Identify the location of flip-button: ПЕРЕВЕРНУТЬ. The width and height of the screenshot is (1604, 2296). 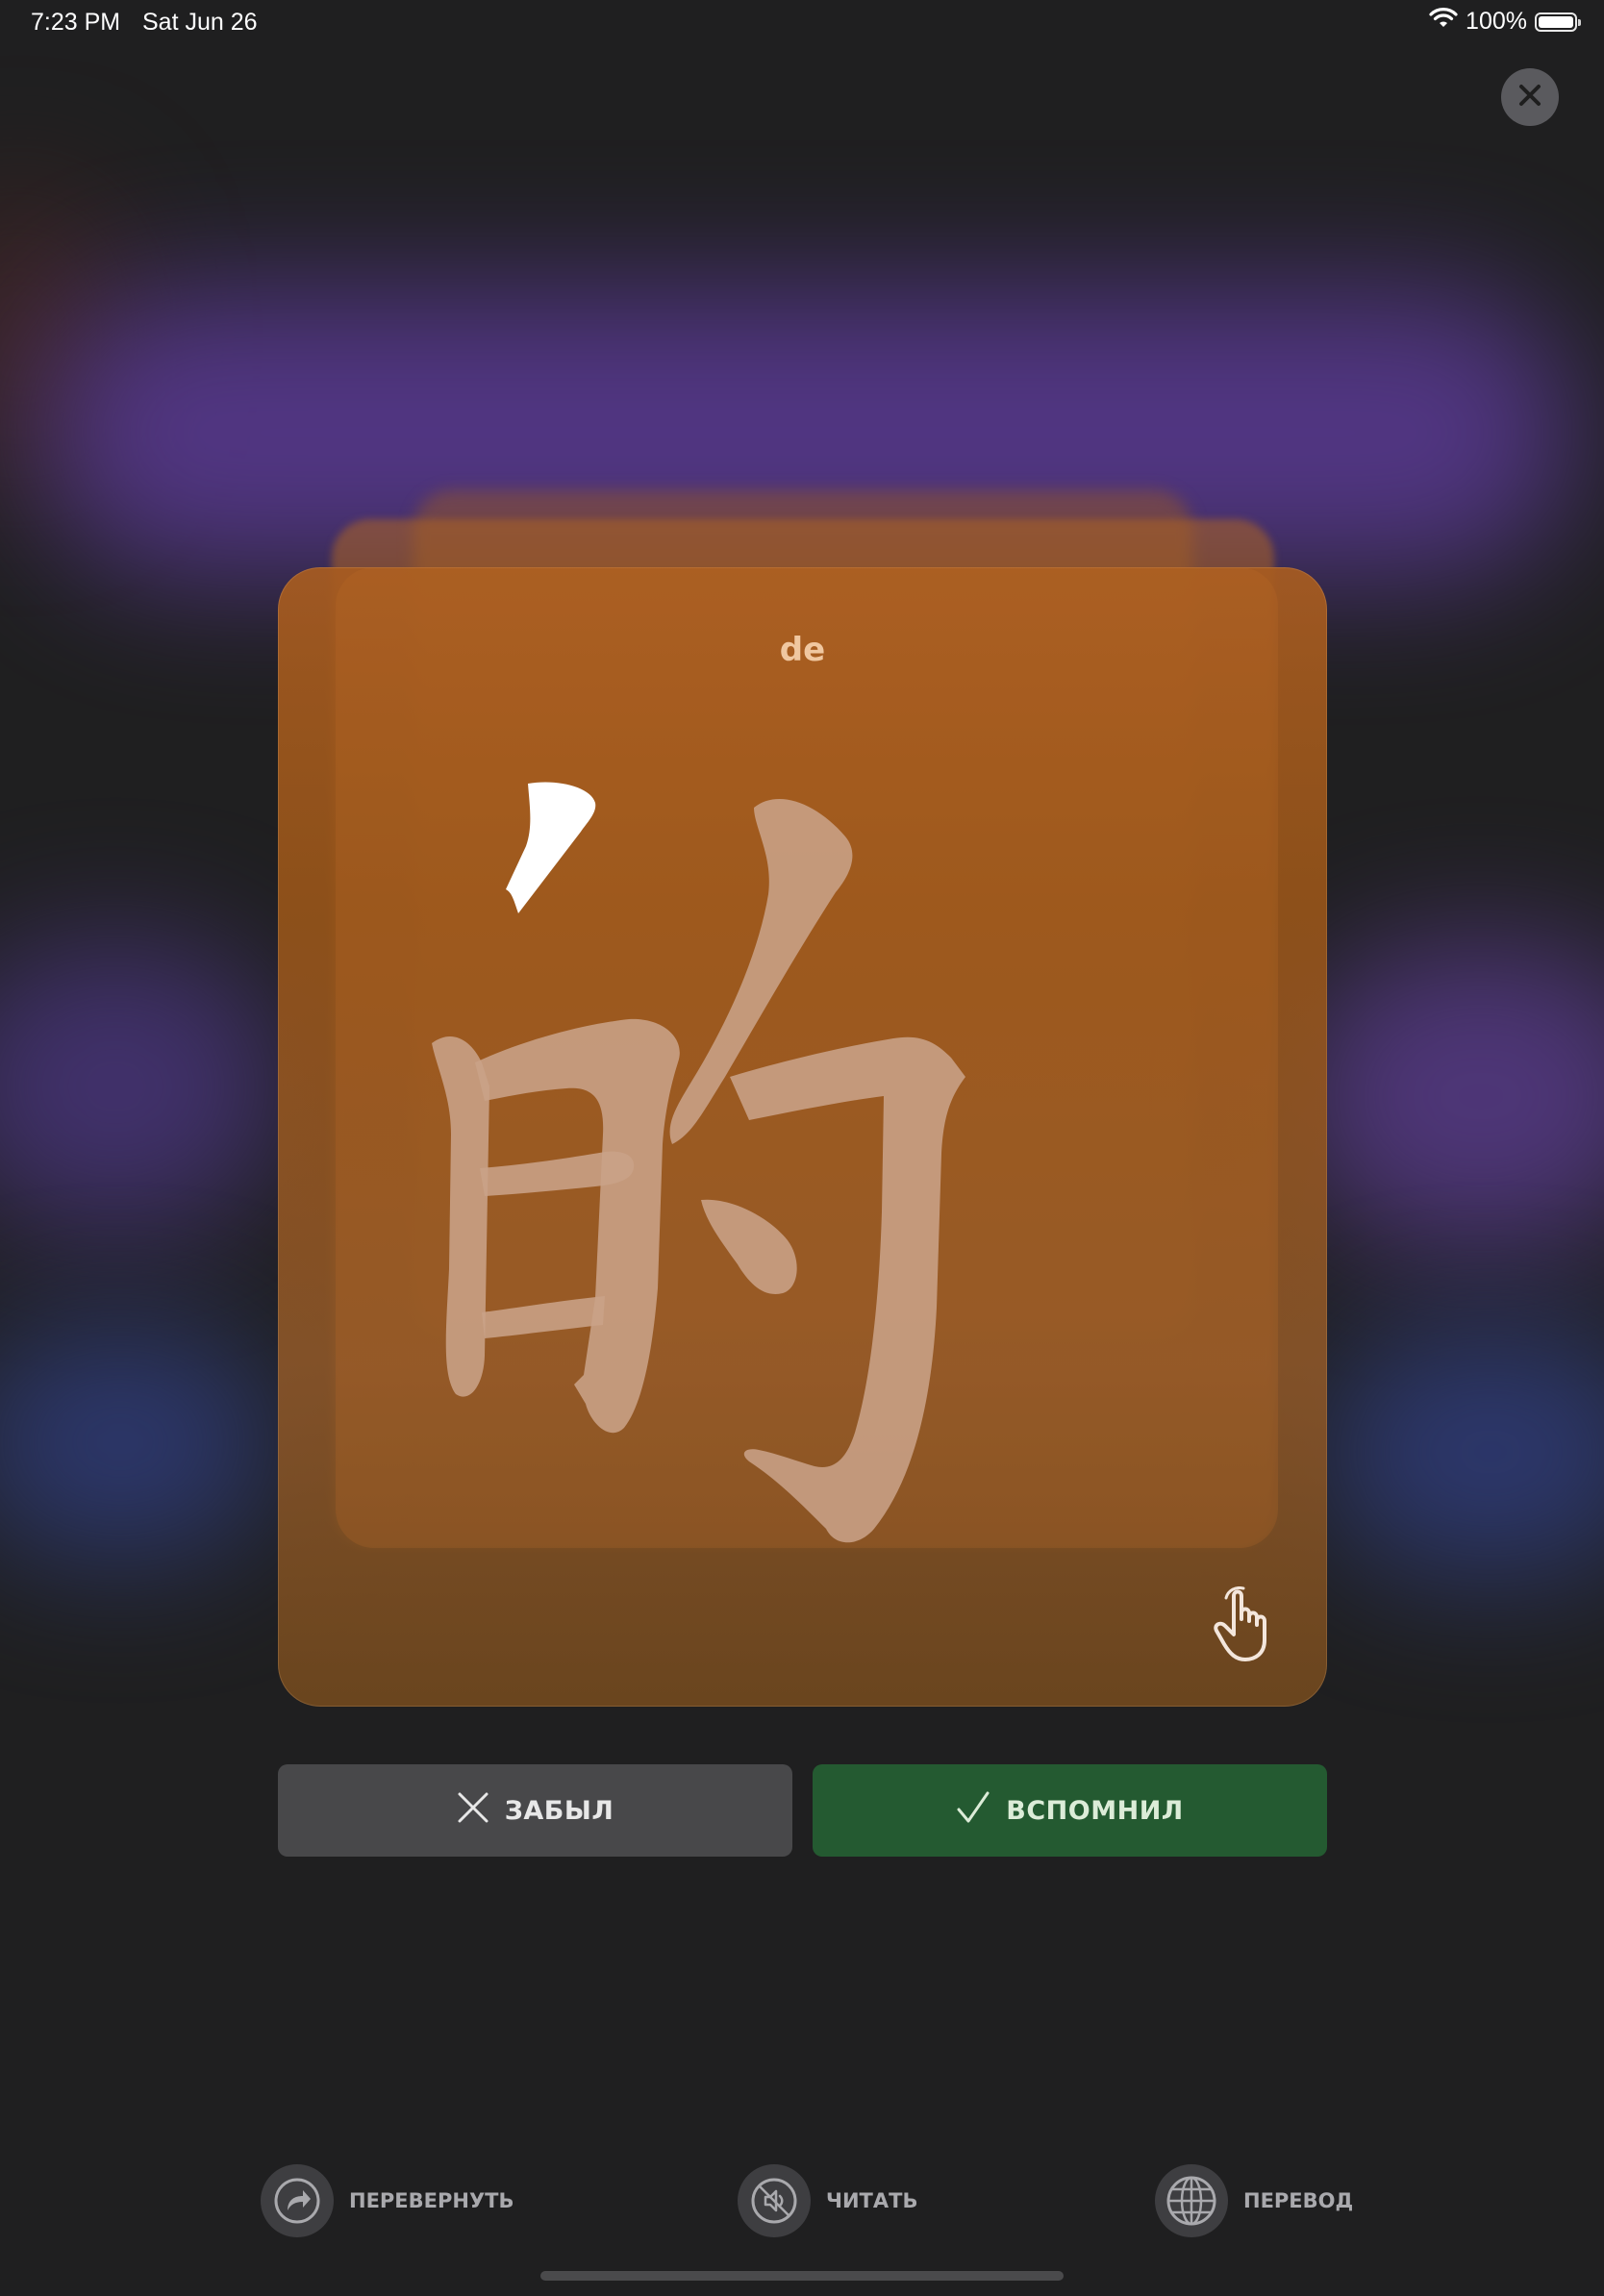
(387, 2200).